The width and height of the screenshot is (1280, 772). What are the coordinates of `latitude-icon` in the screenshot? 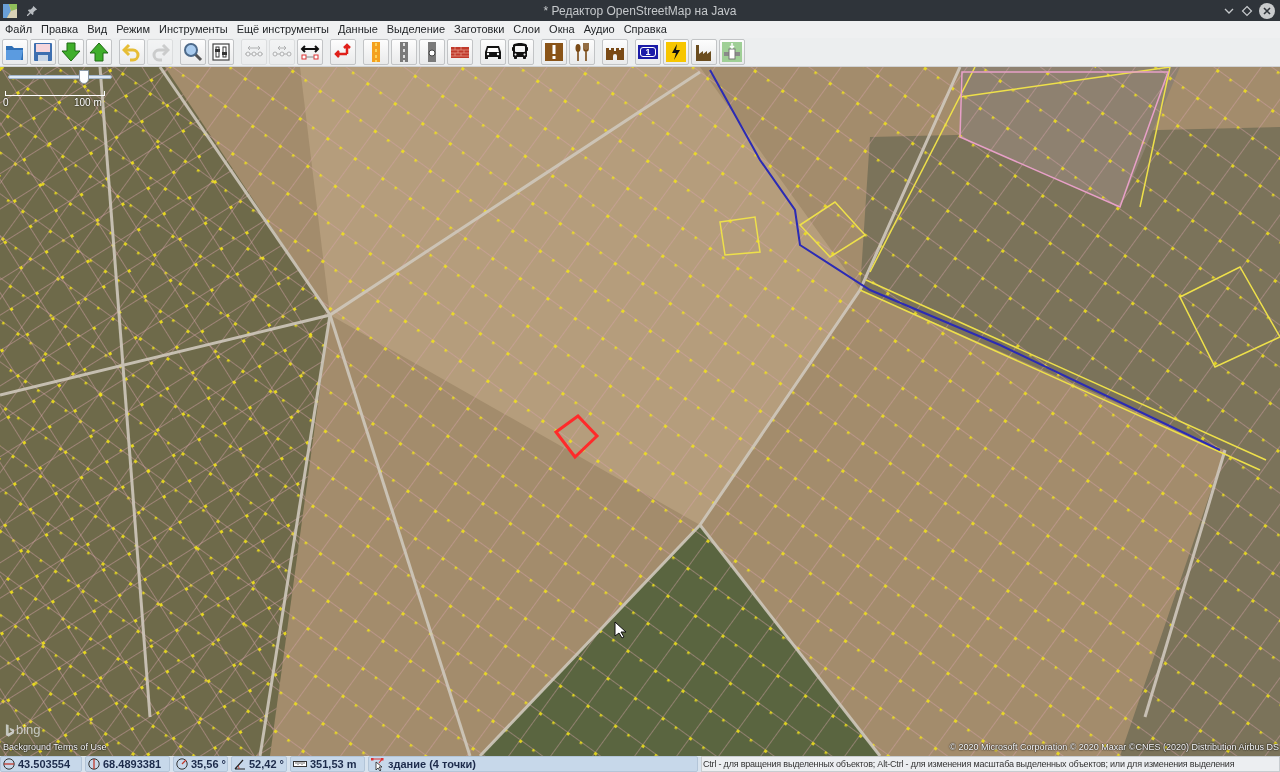 It's located at (9, 764).